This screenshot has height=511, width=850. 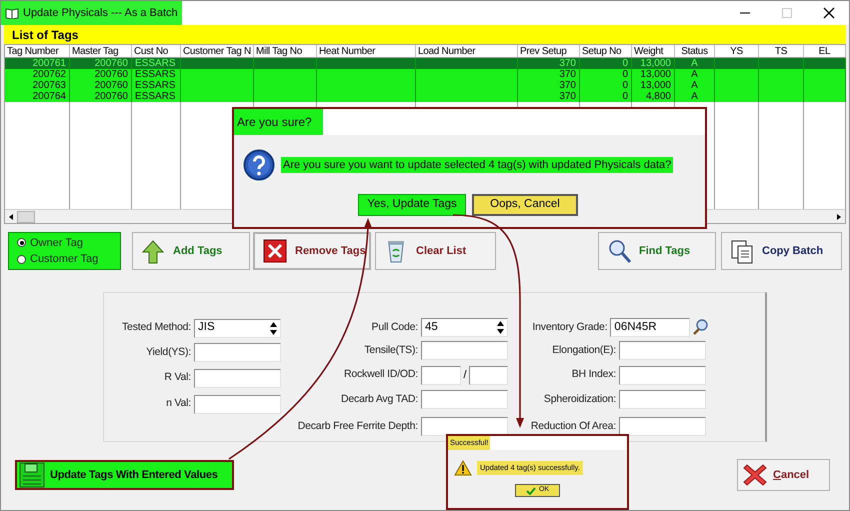 I want to click on table-row: 200764 200760 ESSARS 370 0 4,800 A, so click(x=425, y=96).